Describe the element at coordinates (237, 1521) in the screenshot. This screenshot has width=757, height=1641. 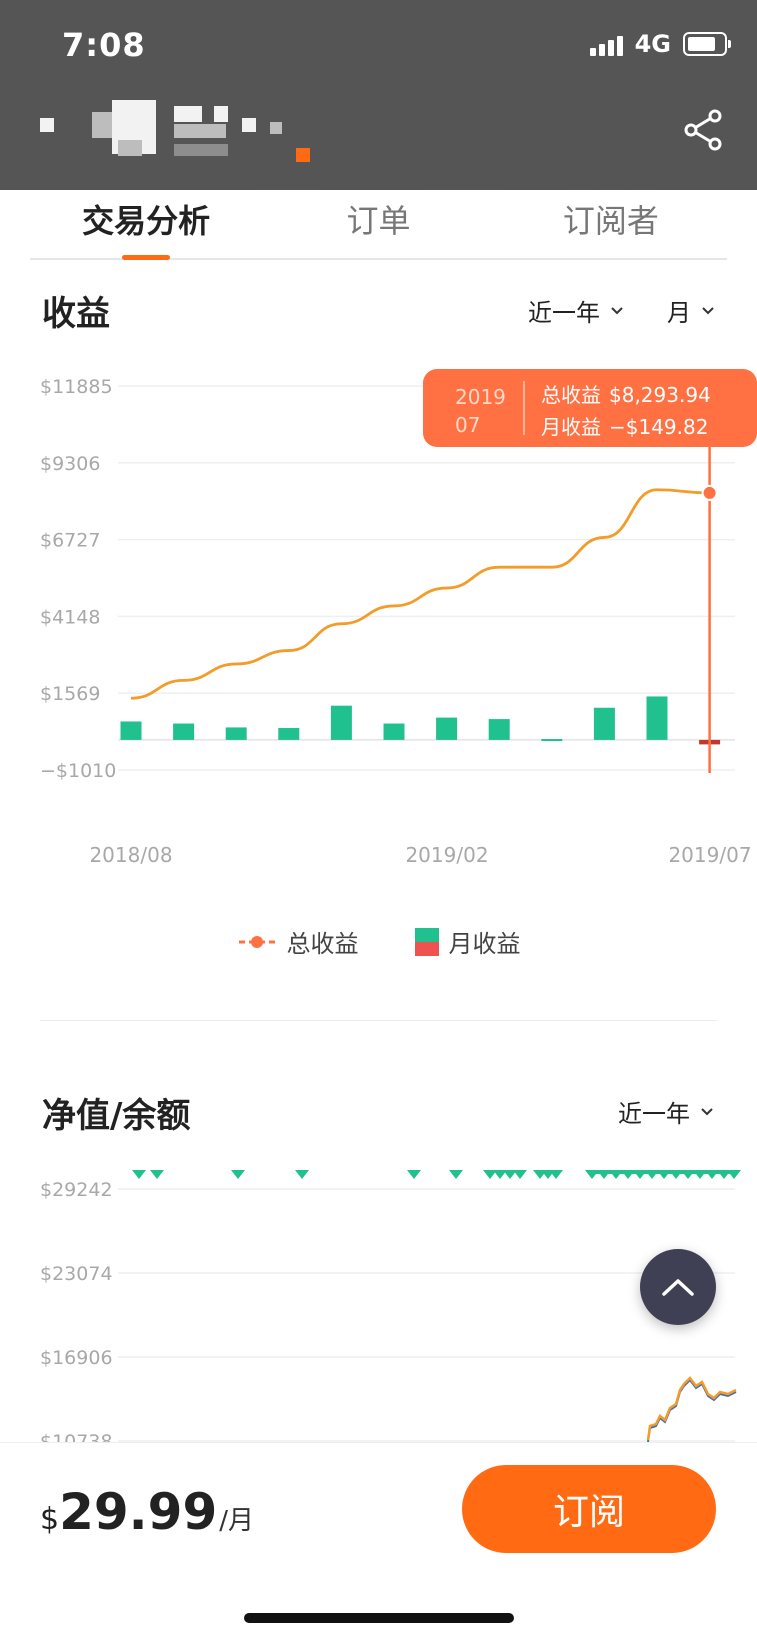
I see `price-unit: /月` at that location.